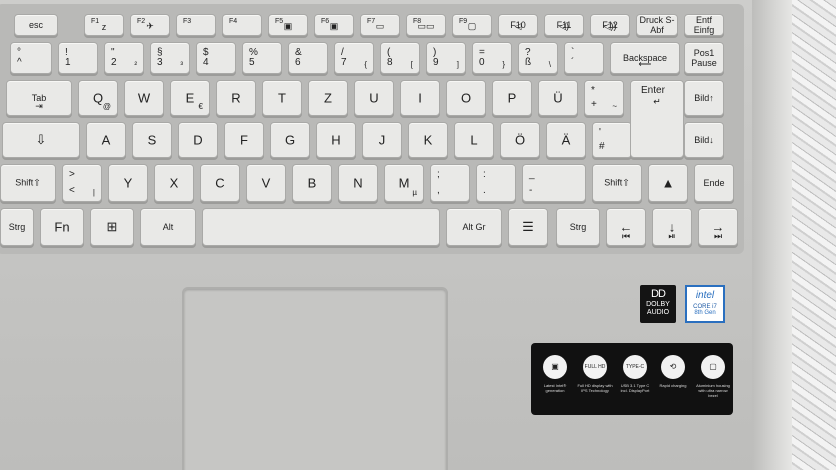 The width and height of the screenshot is (836, 470). Describe the element at coordinates (39, 98) in the screenshot. I see `qwertz-row-key-0: Tab ⇥` at that location.